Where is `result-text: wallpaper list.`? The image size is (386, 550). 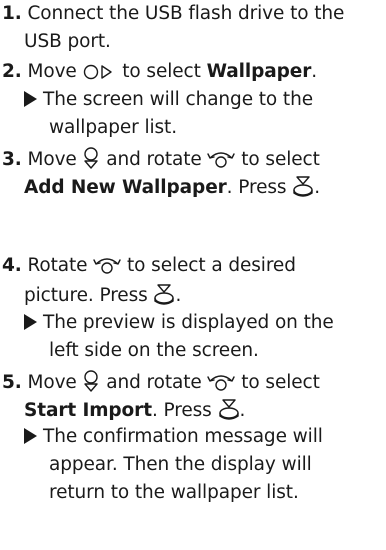 result-text: wallpaper list. is located at coordinates (113, 127).